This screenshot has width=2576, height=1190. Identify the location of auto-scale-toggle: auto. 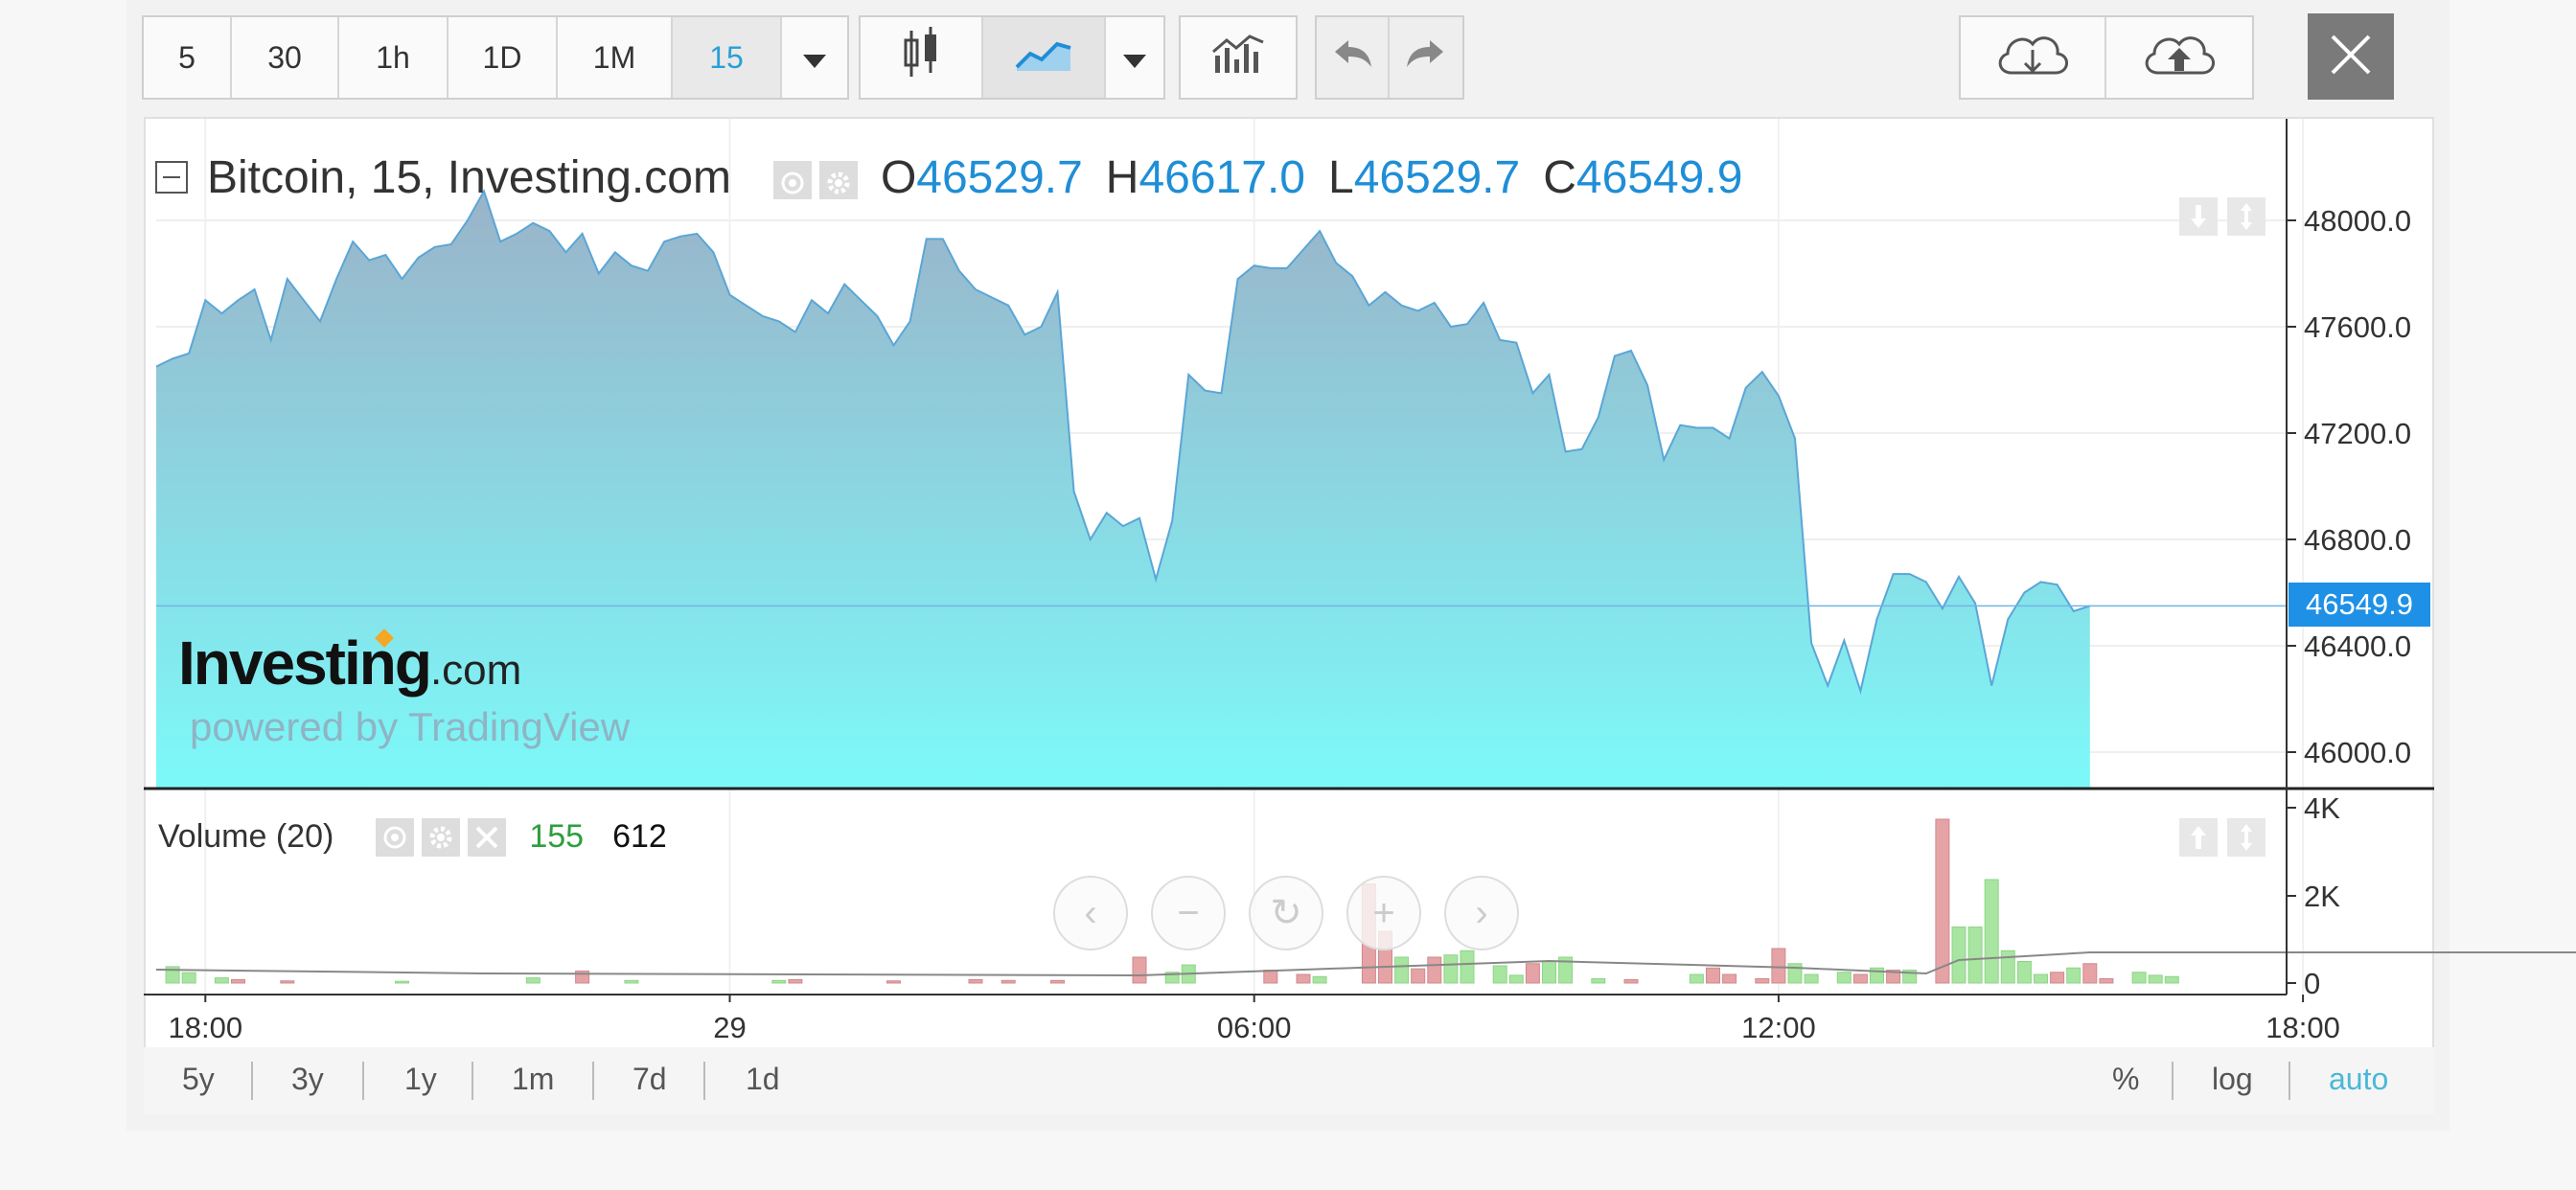
(2358, 1079).